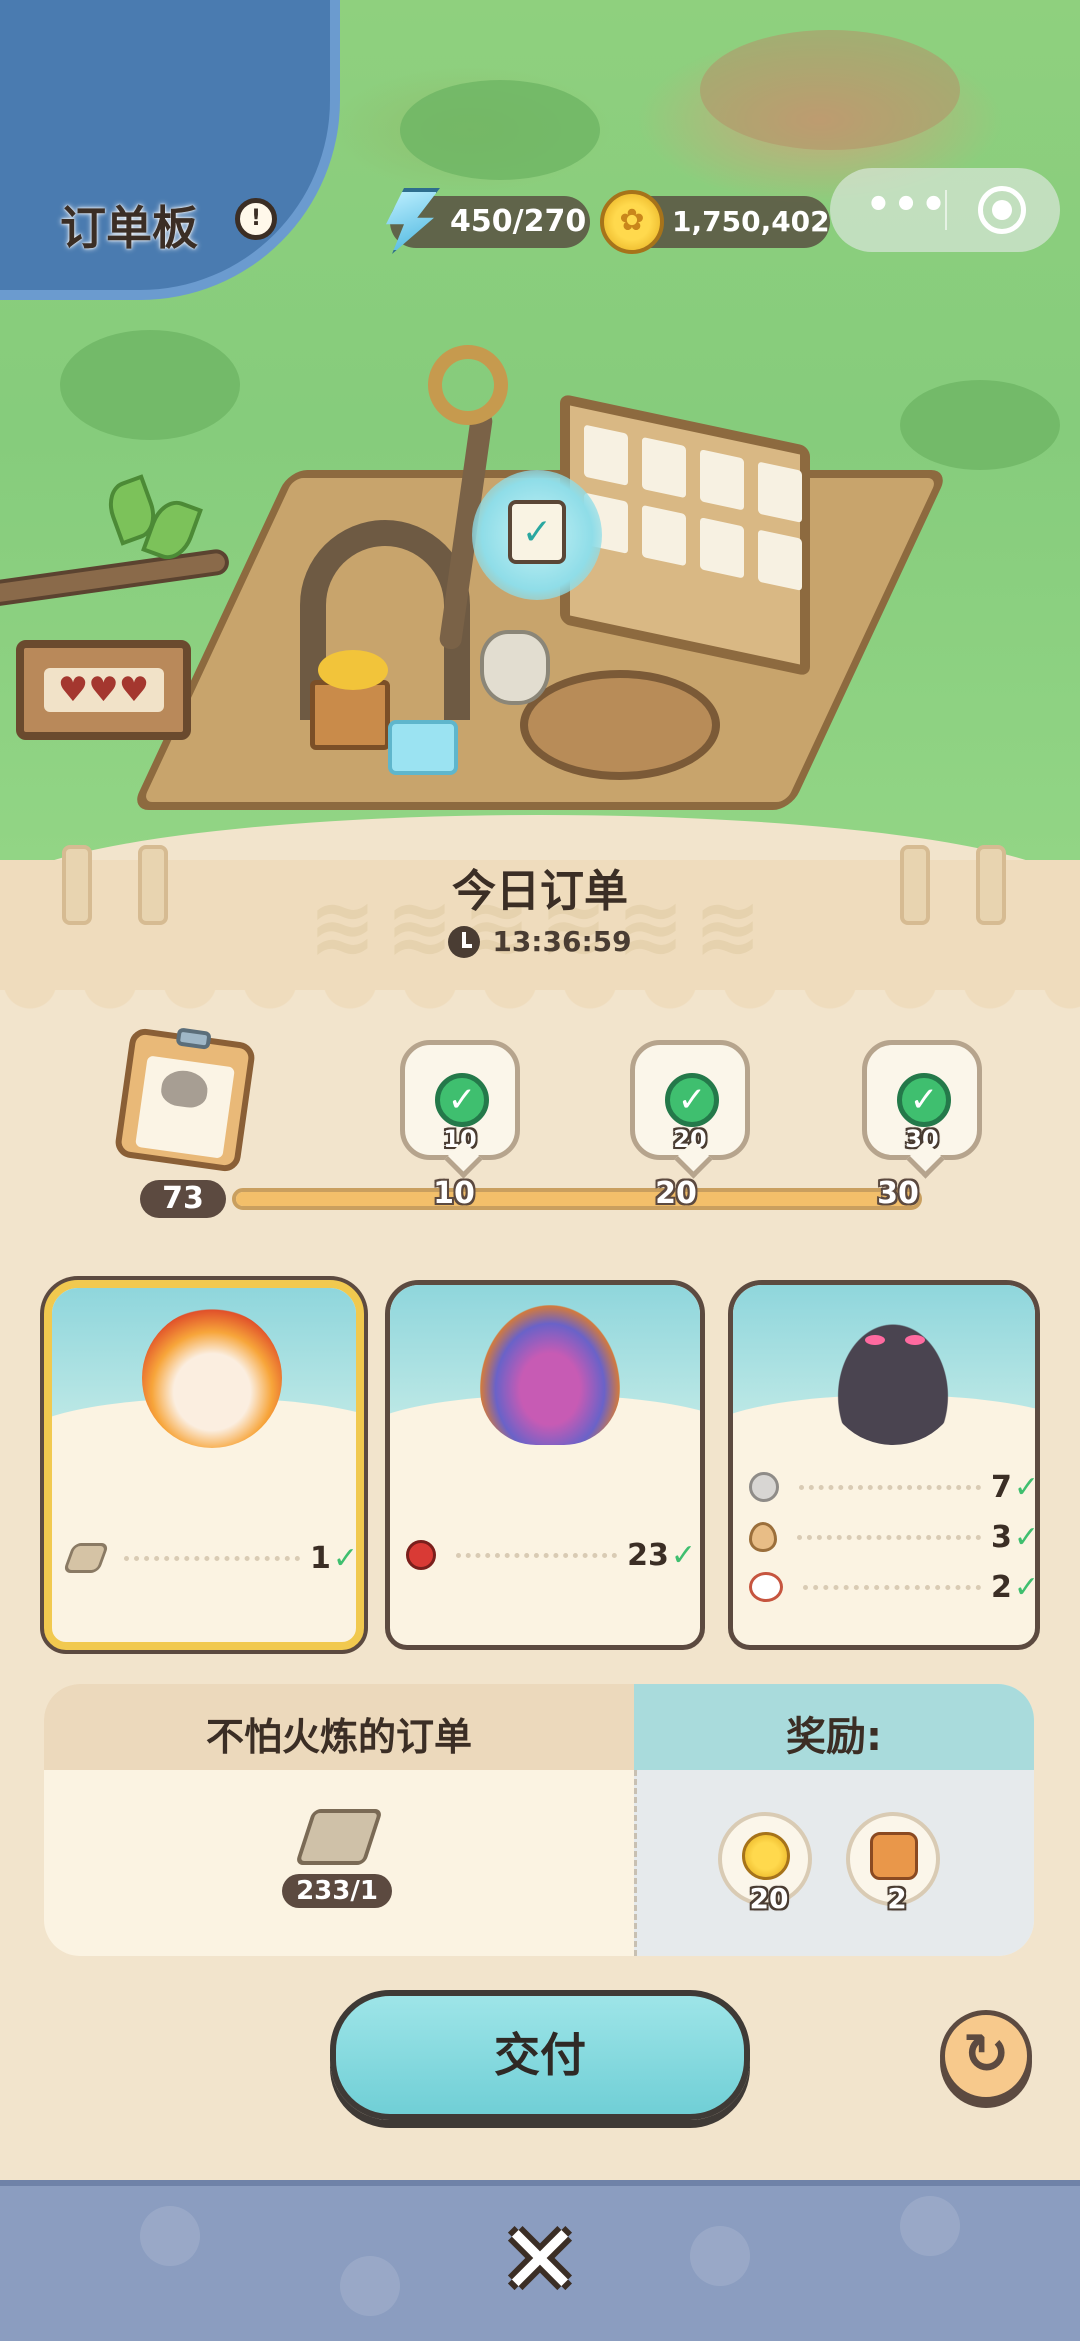 This screenshot has width=1080, height=2341. I want to click on progress-count: 73, so click(183, 1199).